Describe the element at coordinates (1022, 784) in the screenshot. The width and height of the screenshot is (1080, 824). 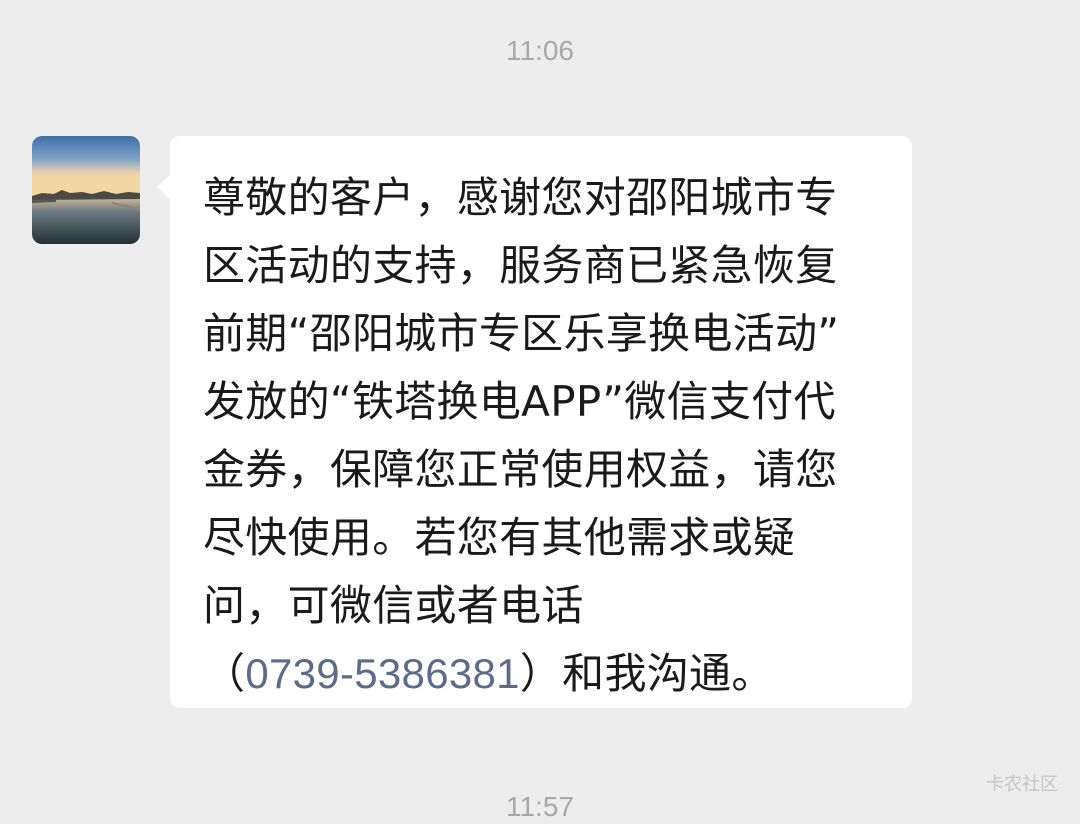
I see `watermark: 卡农社区` at that location.